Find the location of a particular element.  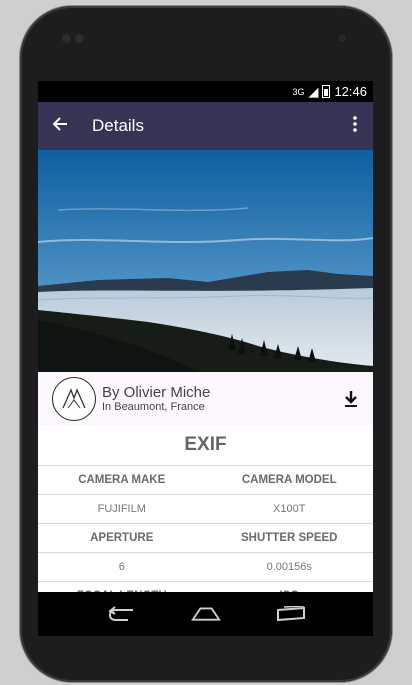

signal-bars-icon: ◢ is located at coordinates (313, 91).